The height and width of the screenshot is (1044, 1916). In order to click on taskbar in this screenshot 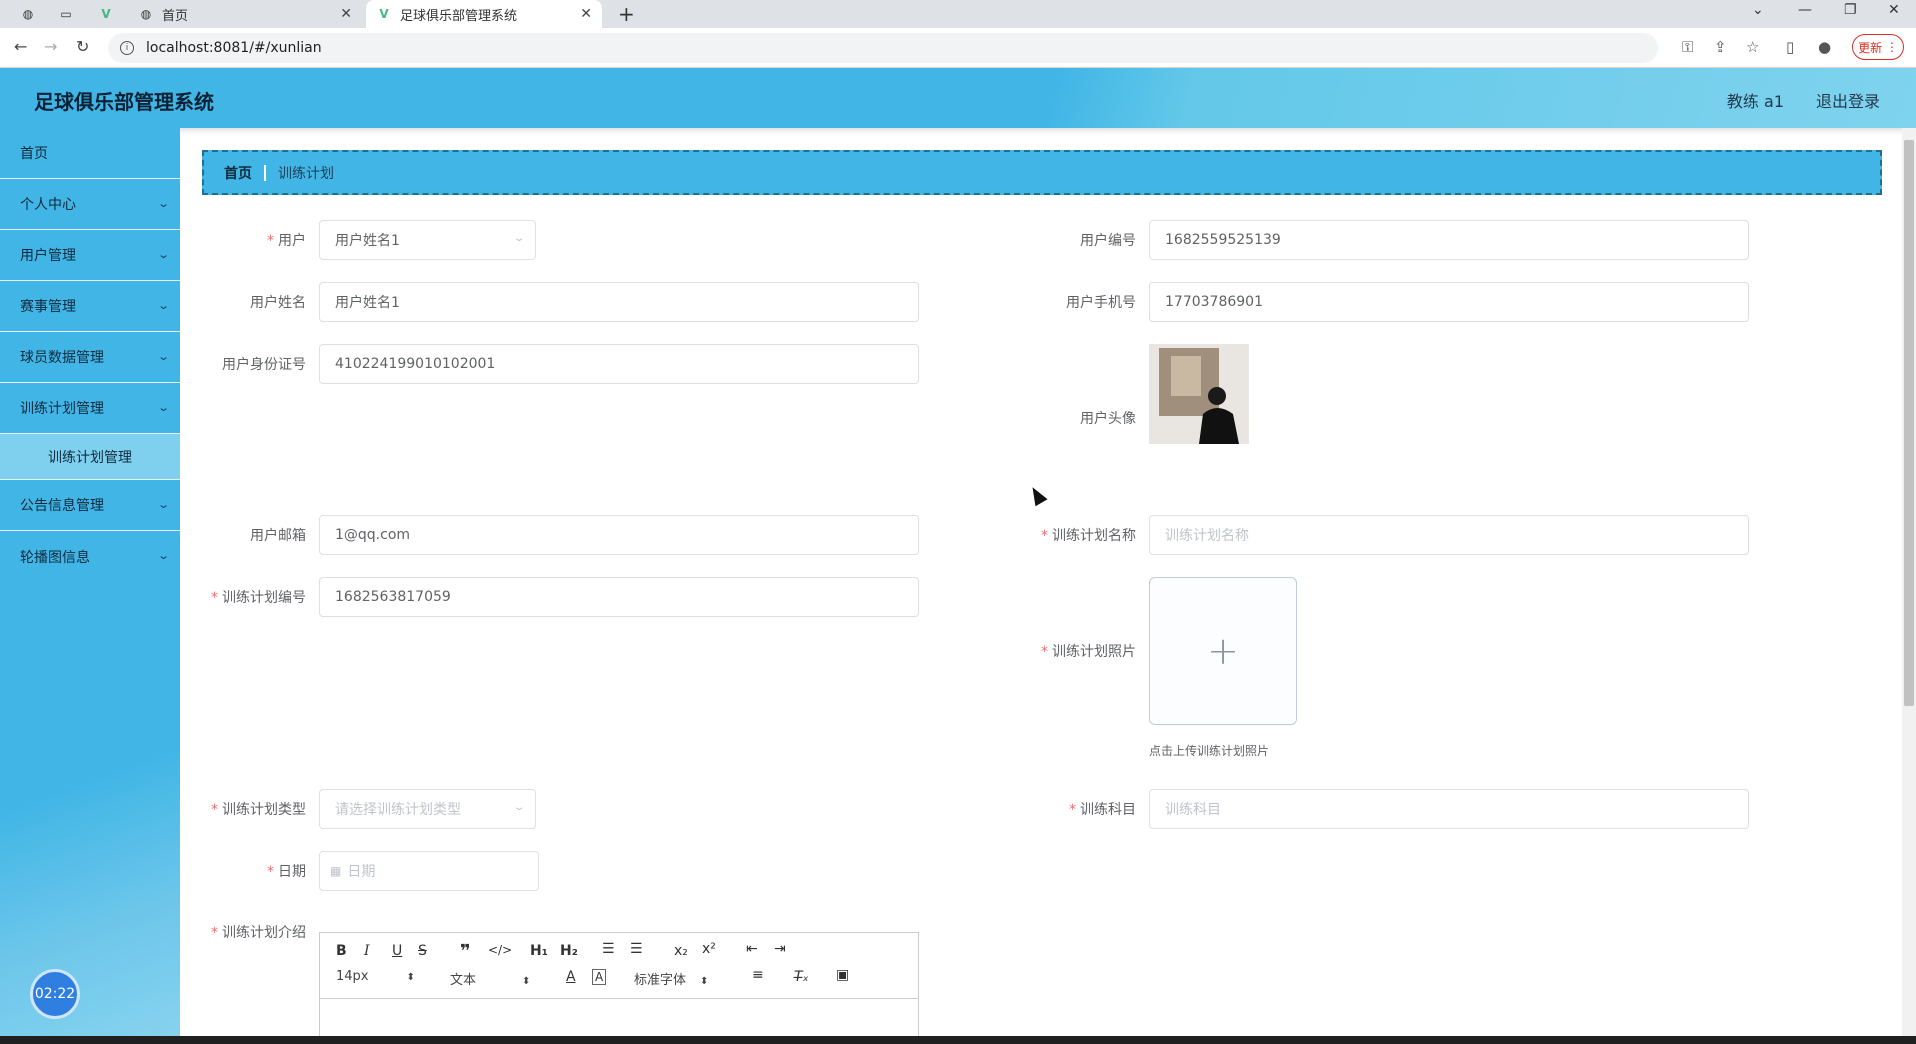, I will do `click(958, 1040)`.